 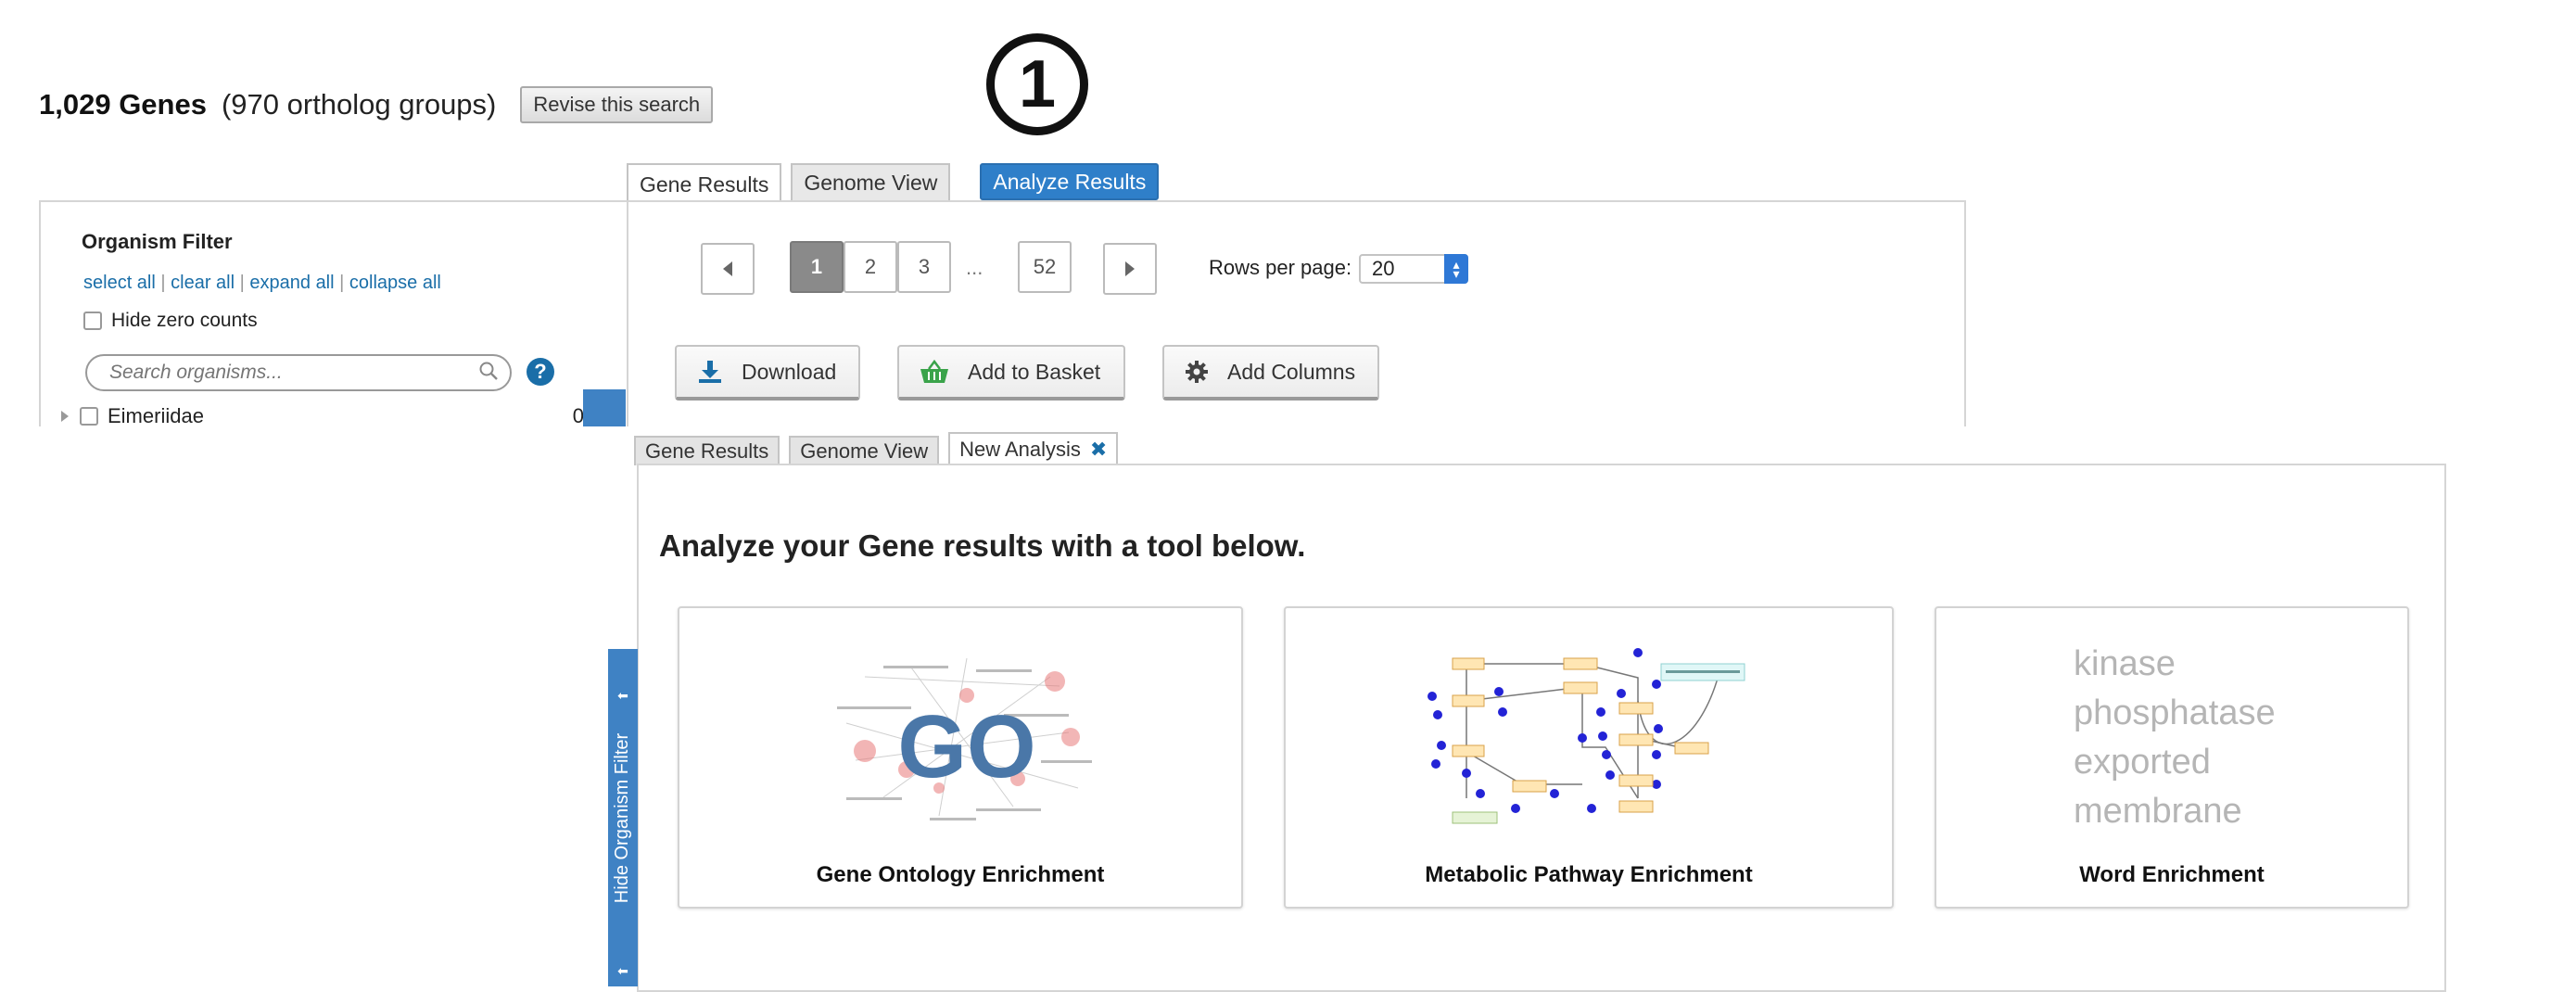 What do you see at coordinates (64, 416) in the screenshot?
I see `expand-caret-icon` at bounding box center [64, 416].